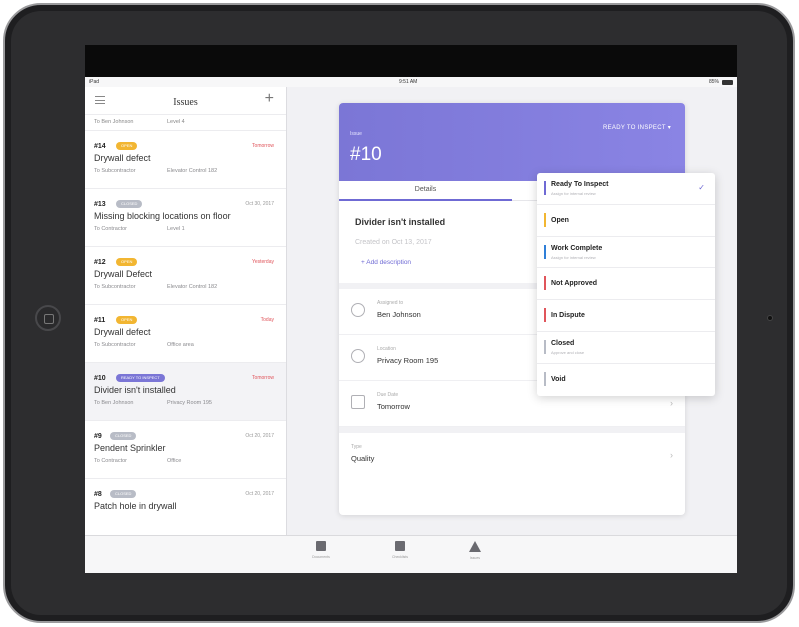  I want to click on issue-title: Drywall defect, so click(122, 158).